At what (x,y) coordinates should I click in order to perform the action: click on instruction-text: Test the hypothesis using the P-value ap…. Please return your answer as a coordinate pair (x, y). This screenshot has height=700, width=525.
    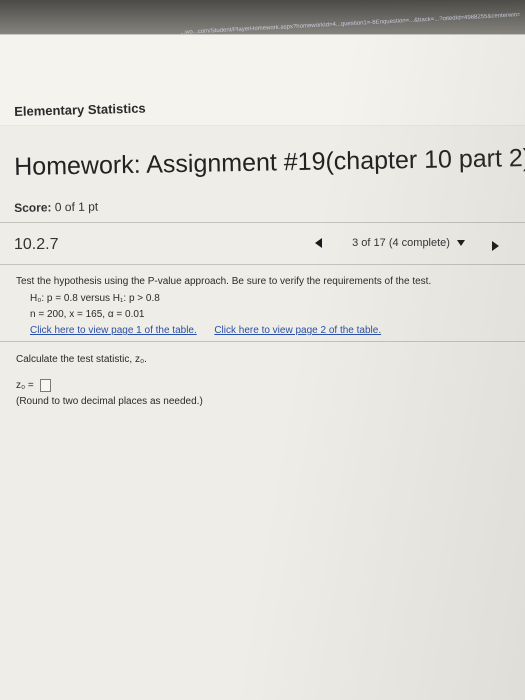
    Looking at the image, I should click on (224, 281).